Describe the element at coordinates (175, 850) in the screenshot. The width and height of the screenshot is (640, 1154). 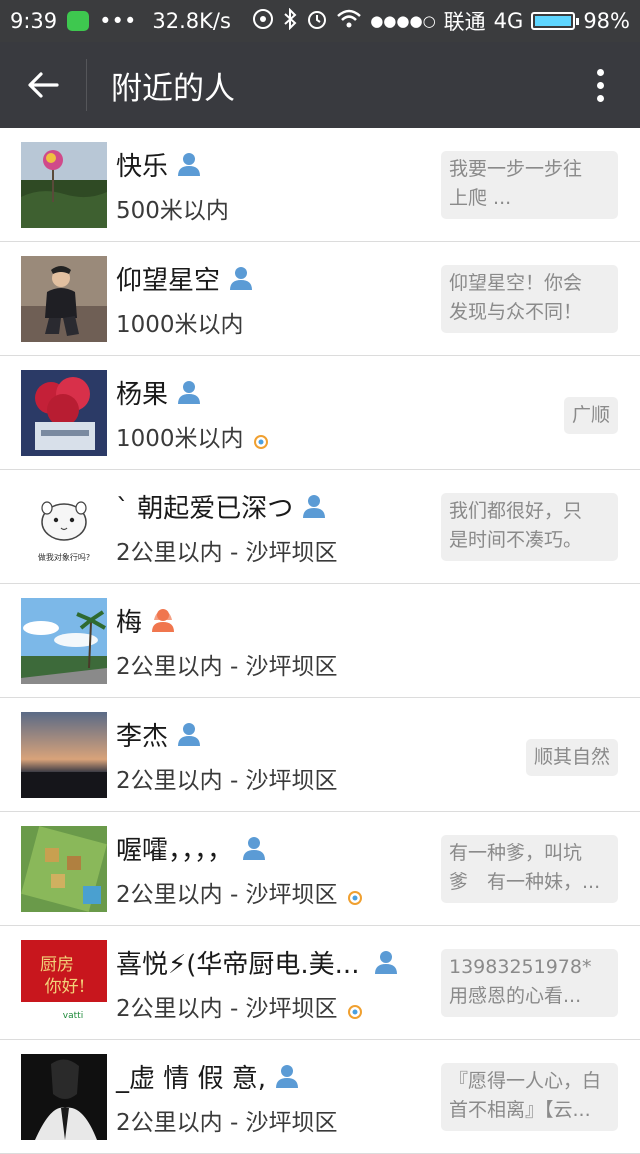
I see `person-name: 喔嚯，，，，` at that location.